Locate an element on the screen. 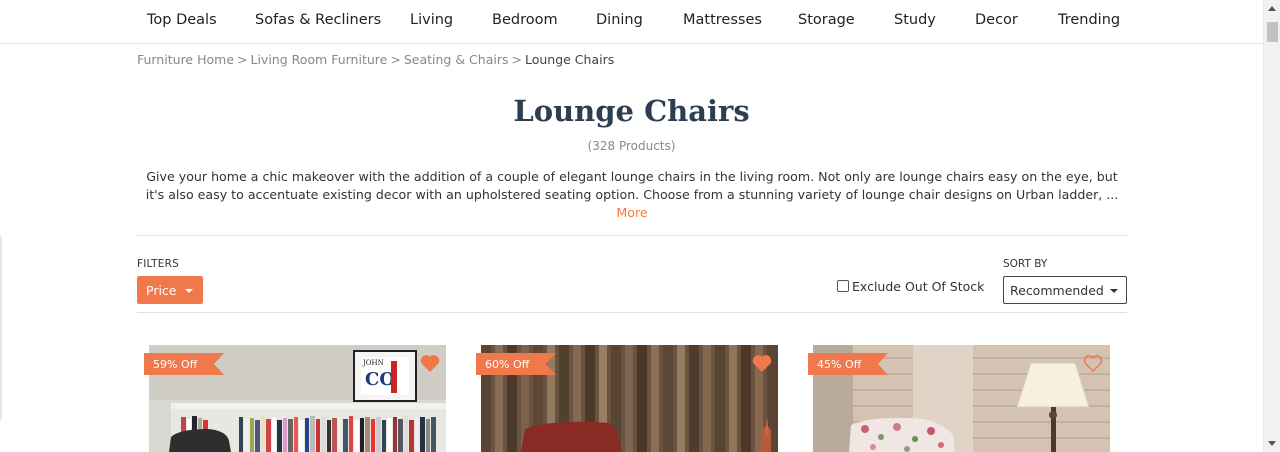 This screenshot has width=1280, height=452. nav-item-sofas-recliners: Sofas & Recliners is located at coordinates (318, 20).